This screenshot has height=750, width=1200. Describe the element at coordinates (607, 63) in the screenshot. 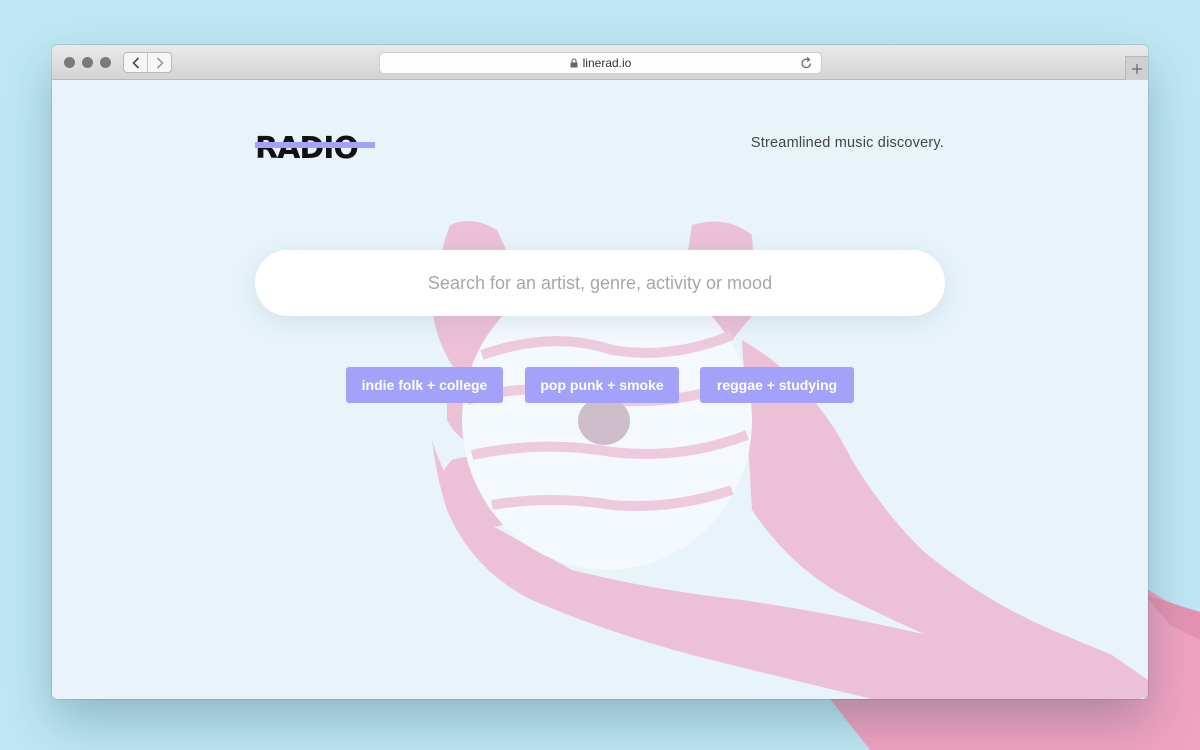

I see `url-text: linerad.io` at that location.